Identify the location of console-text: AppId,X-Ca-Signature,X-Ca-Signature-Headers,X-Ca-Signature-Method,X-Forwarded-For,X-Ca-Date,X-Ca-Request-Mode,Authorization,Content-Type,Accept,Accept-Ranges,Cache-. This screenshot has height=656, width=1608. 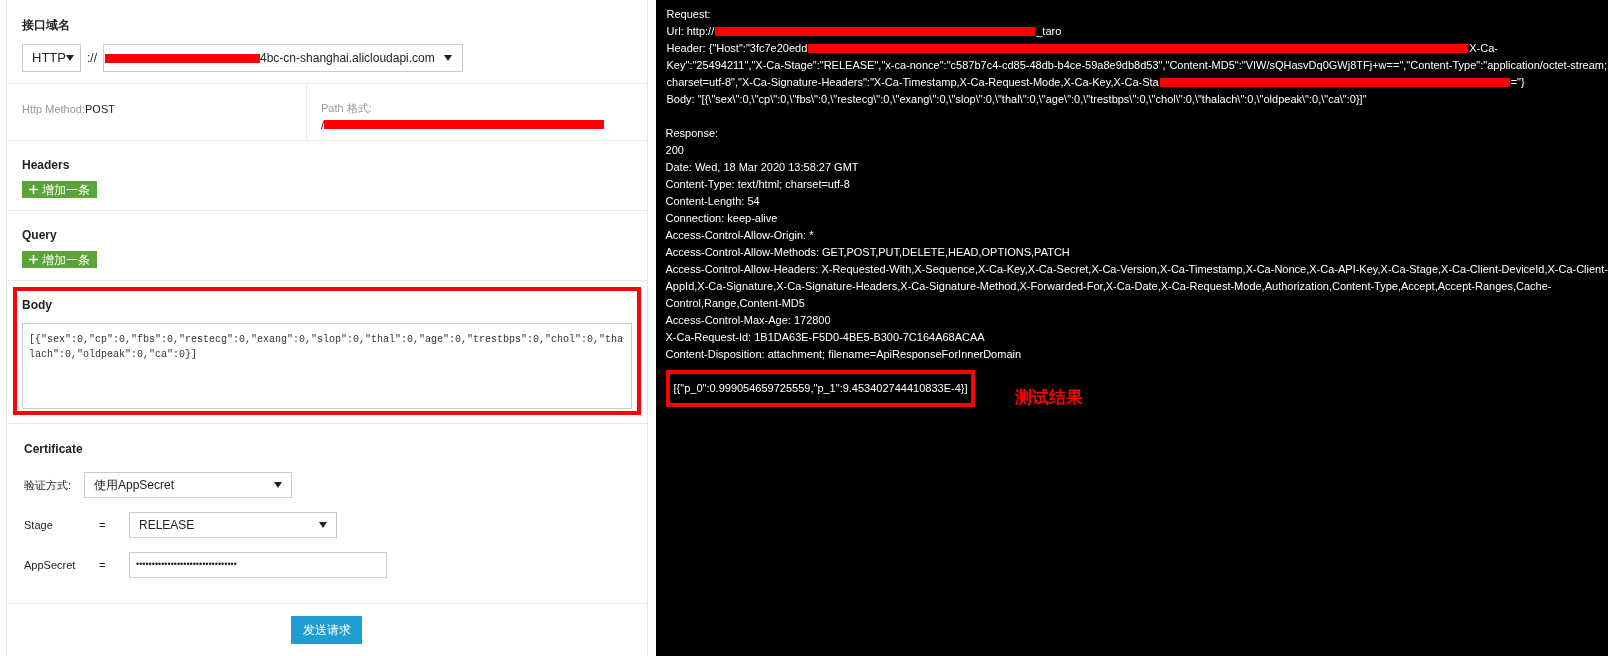
(1108, 286).